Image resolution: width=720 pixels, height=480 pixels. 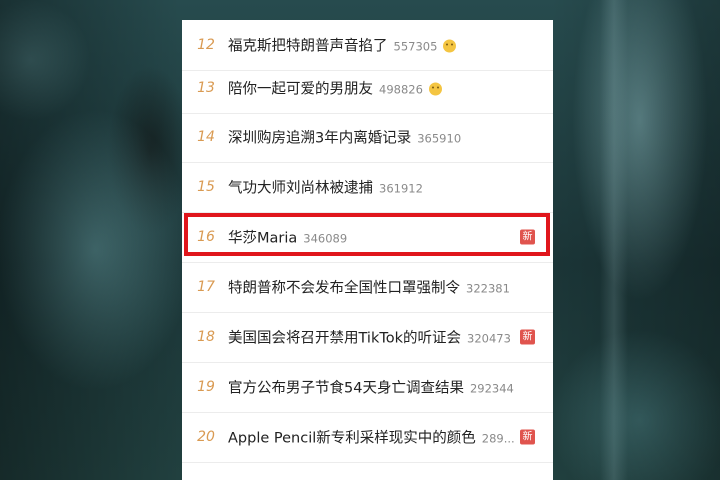 What do you see at coordinates (415, 46) in the screenshot?
I see `trending-count: 557305` at bounding box center [415, 46].